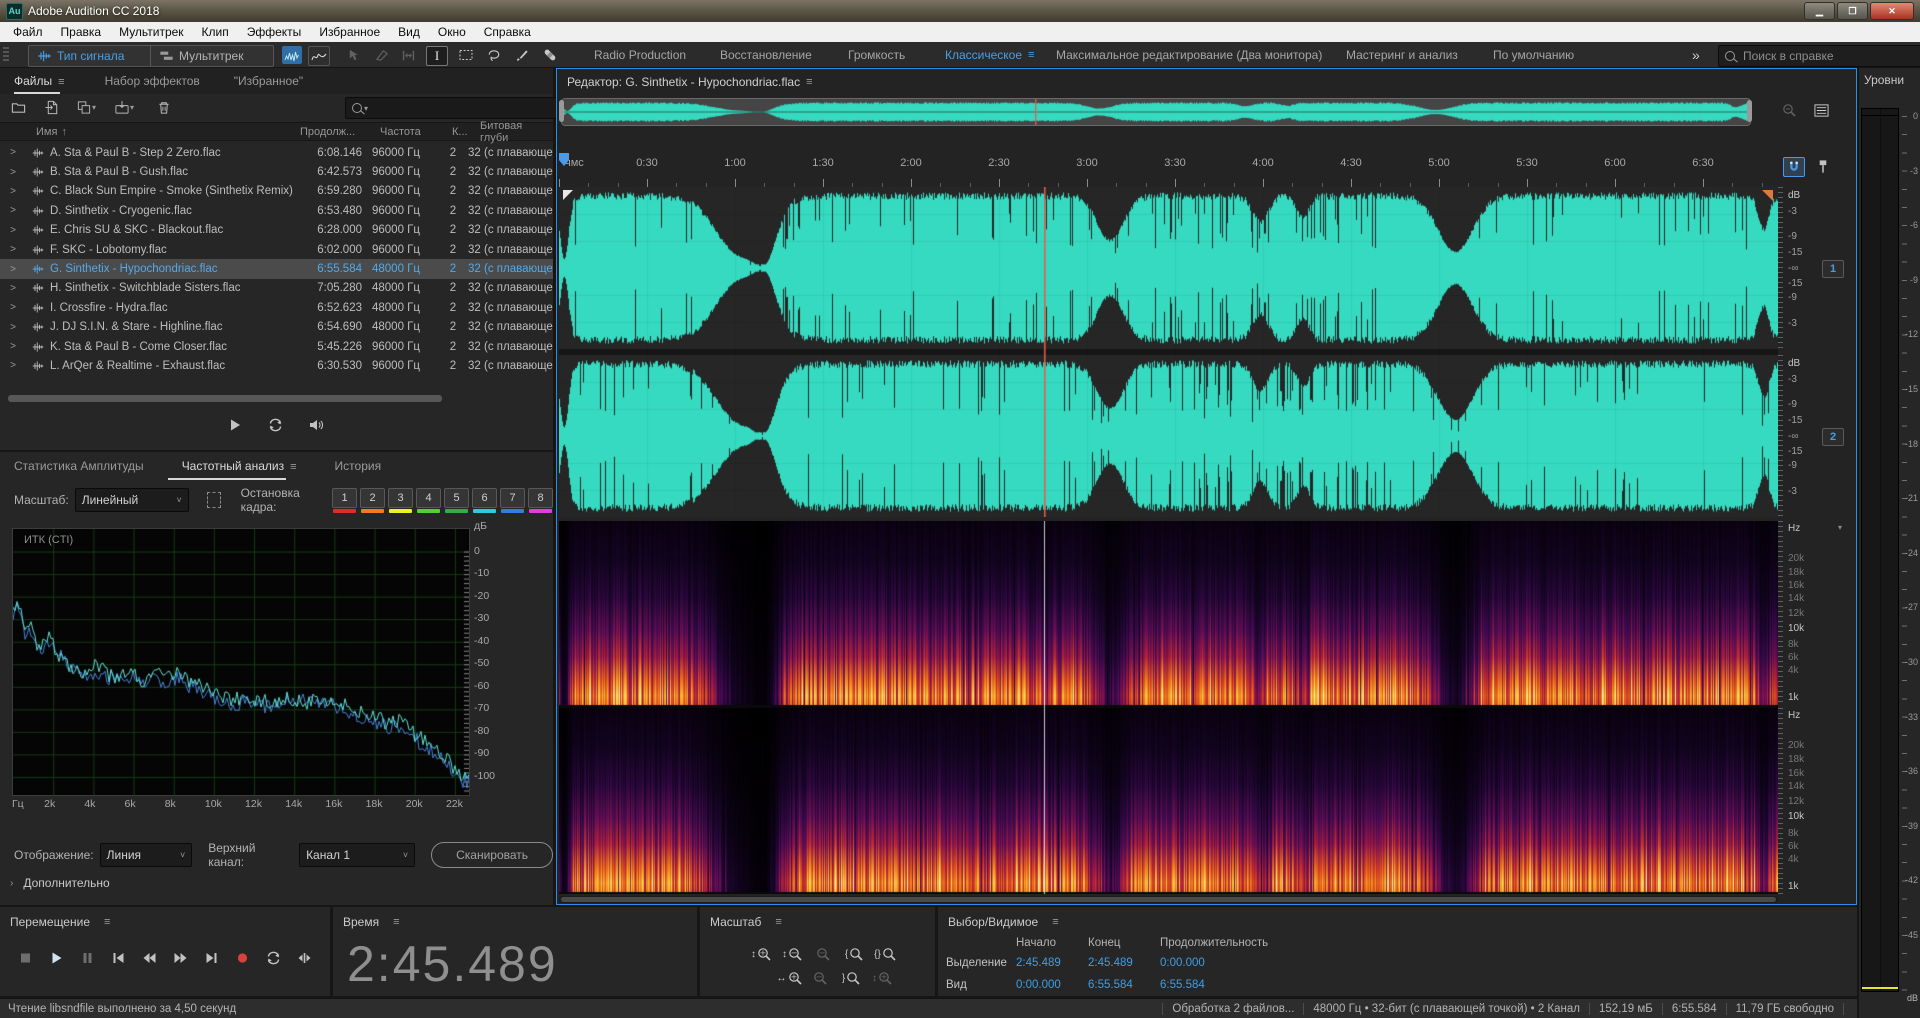 This screenshot has width=1920, height=1018. Describe the element at coordinates (1794, 167) in the screenshot. I see `snap-magnet-icon` at that location.